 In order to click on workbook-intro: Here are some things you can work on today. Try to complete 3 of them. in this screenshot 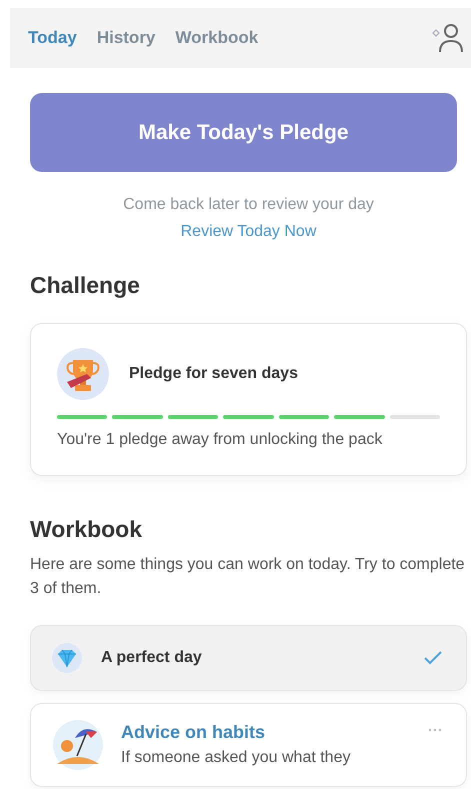, I will do `click(248, 577)`.